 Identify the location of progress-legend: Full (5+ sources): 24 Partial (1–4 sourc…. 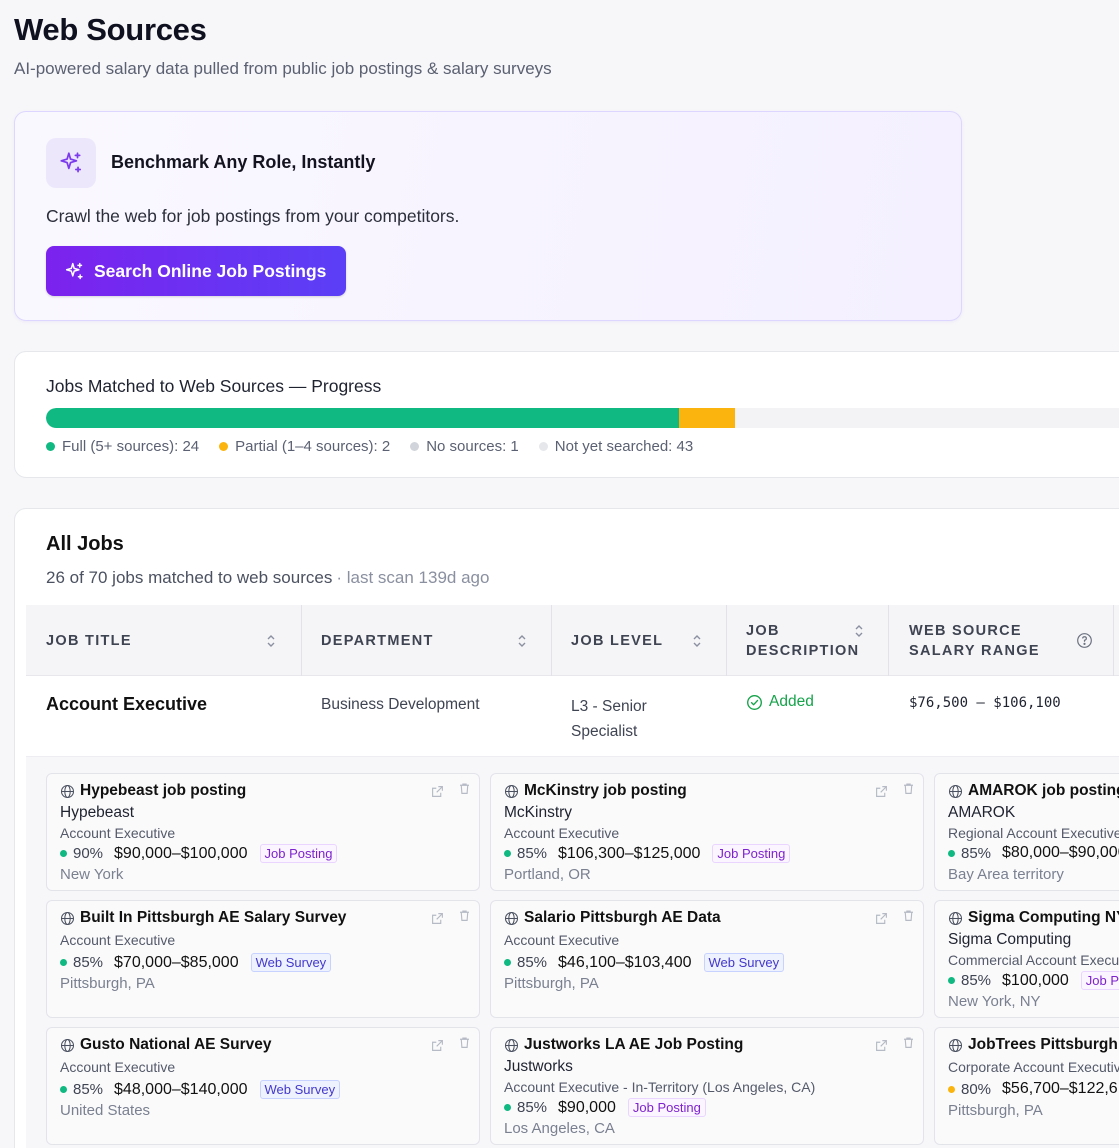
(369, 446).